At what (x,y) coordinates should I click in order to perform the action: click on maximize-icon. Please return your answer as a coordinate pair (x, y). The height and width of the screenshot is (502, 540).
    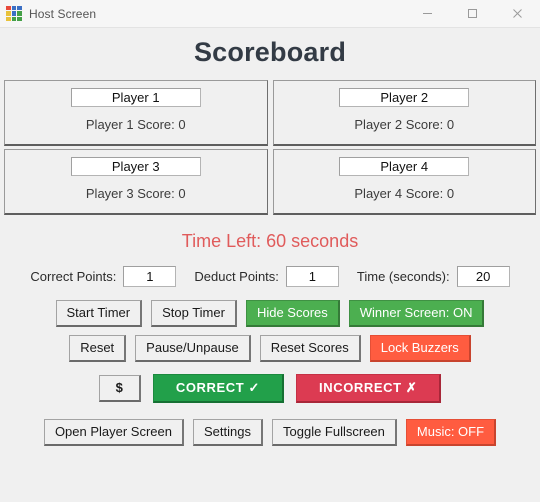
    Looking at the image, I should click on (472, 14).